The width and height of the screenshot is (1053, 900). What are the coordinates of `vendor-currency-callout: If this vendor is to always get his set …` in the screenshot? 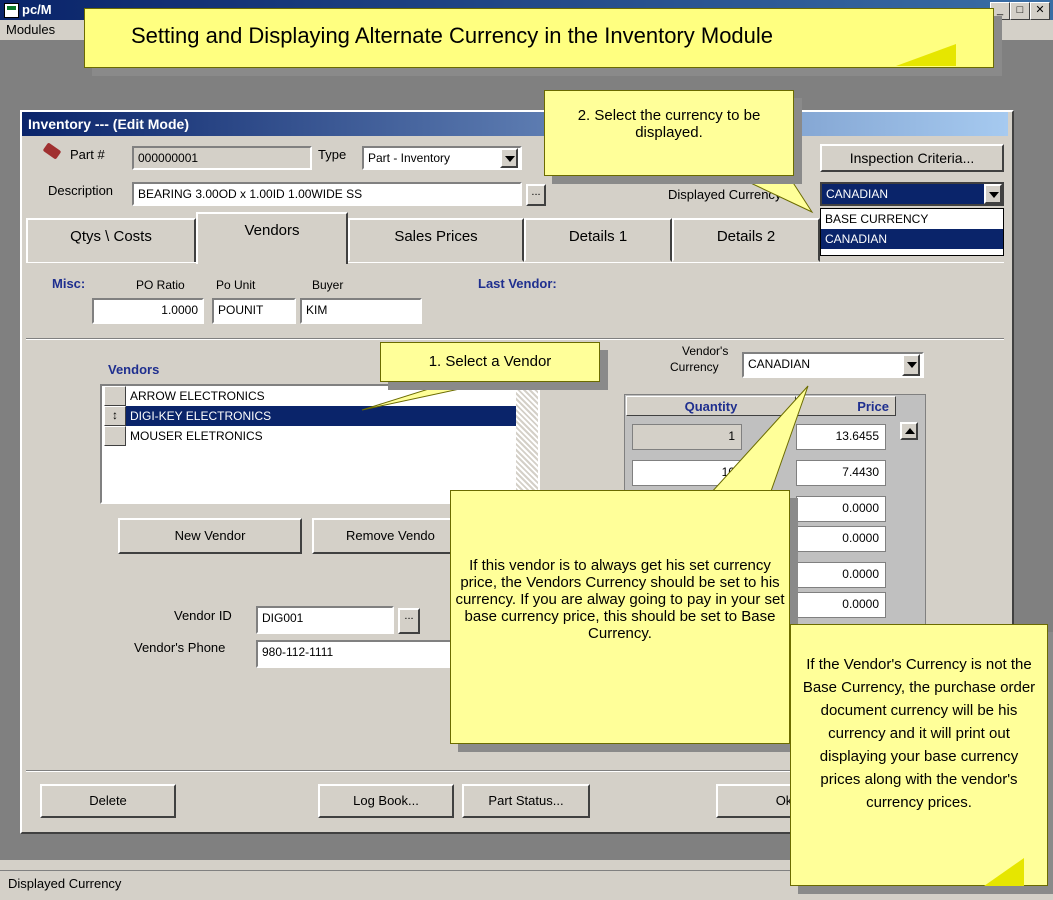 It's located at (620, 617).